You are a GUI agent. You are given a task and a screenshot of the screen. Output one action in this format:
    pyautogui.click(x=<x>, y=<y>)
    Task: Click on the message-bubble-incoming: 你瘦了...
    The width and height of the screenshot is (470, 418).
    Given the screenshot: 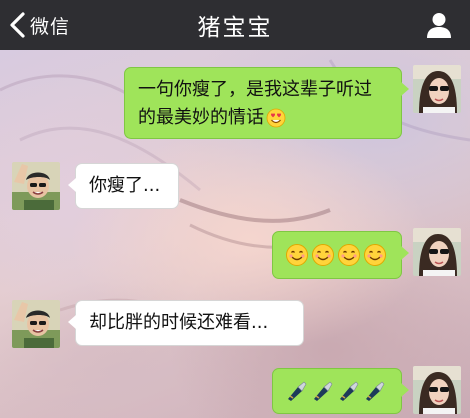 What is the action you would take?
    pyautogui.click(x=123, y=186)
    